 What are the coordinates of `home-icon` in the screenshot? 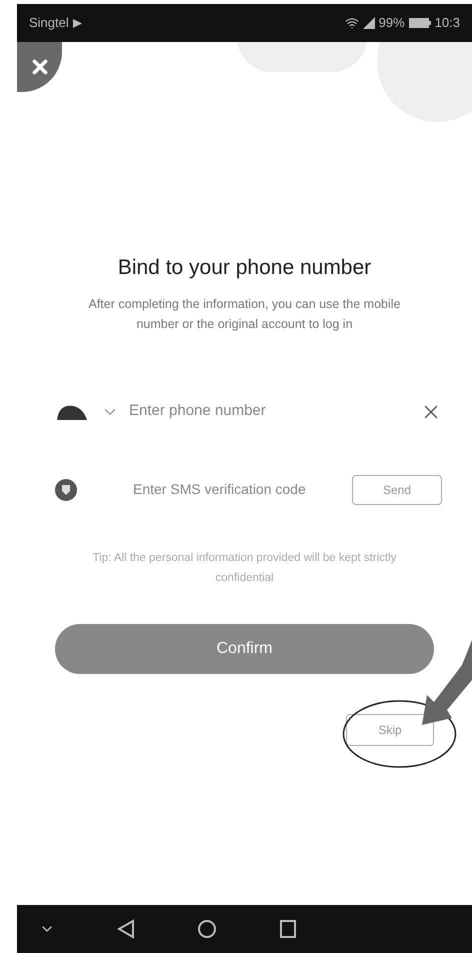 It's located at (207, 929).